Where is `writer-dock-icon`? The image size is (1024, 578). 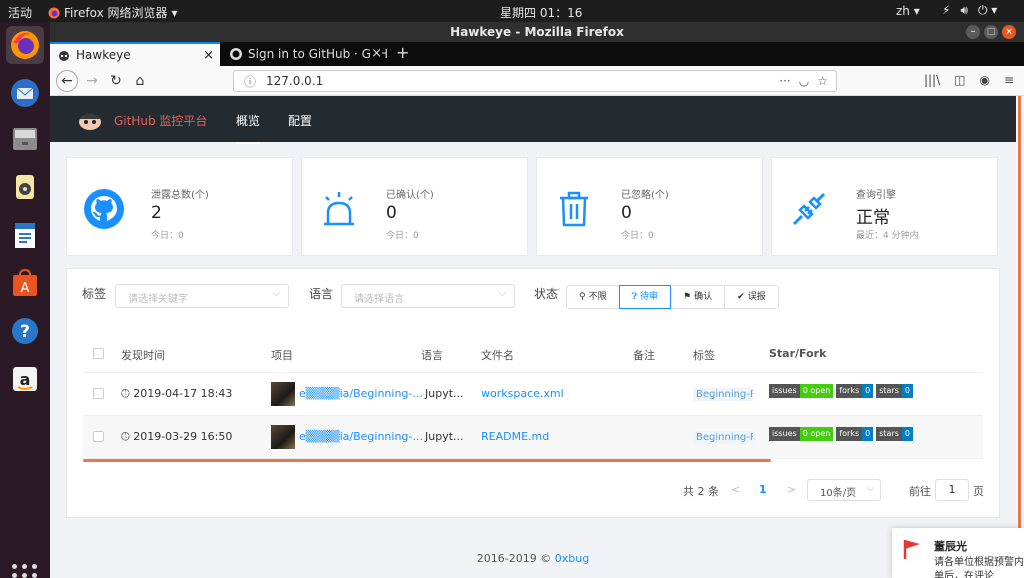 writer-dock-icon is located at coordinates (25, 235).